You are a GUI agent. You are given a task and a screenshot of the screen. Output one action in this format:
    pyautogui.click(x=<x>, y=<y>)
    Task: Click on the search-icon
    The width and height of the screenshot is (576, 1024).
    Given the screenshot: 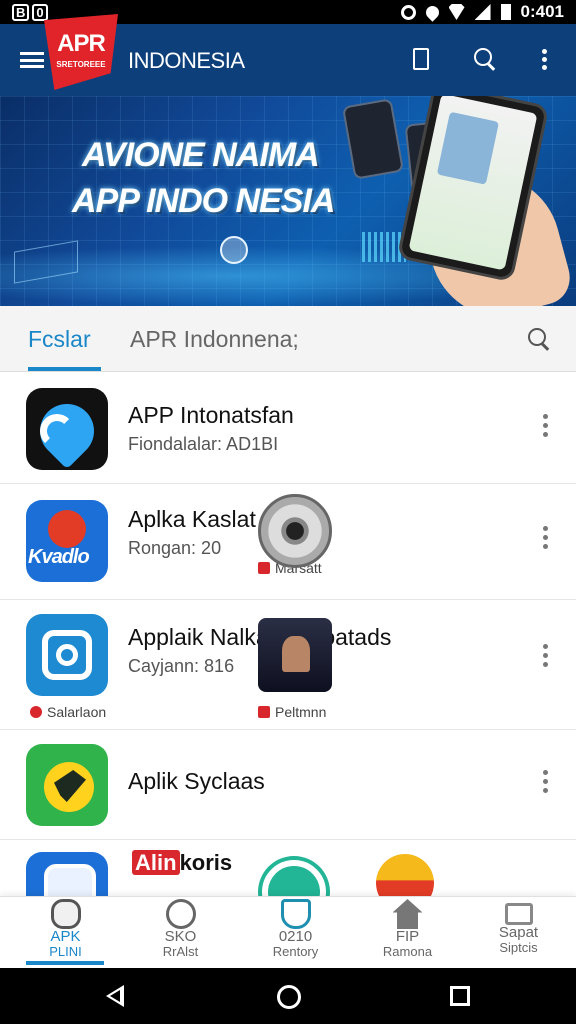 What is the action you would take?
    pyautogui.click(x=485, y=59)
    